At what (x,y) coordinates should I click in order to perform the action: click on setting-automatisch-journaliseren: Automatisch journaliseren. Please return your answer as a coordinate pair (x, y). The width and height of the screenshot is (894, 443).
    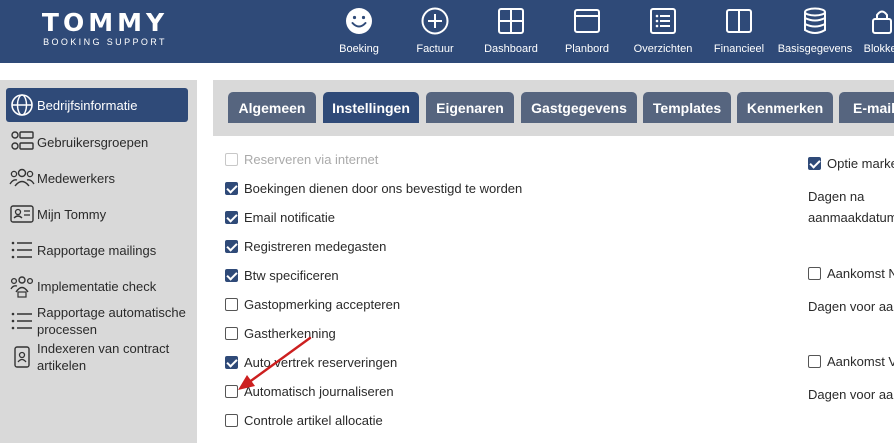
    Looking at the image, I should click on (309, 391).